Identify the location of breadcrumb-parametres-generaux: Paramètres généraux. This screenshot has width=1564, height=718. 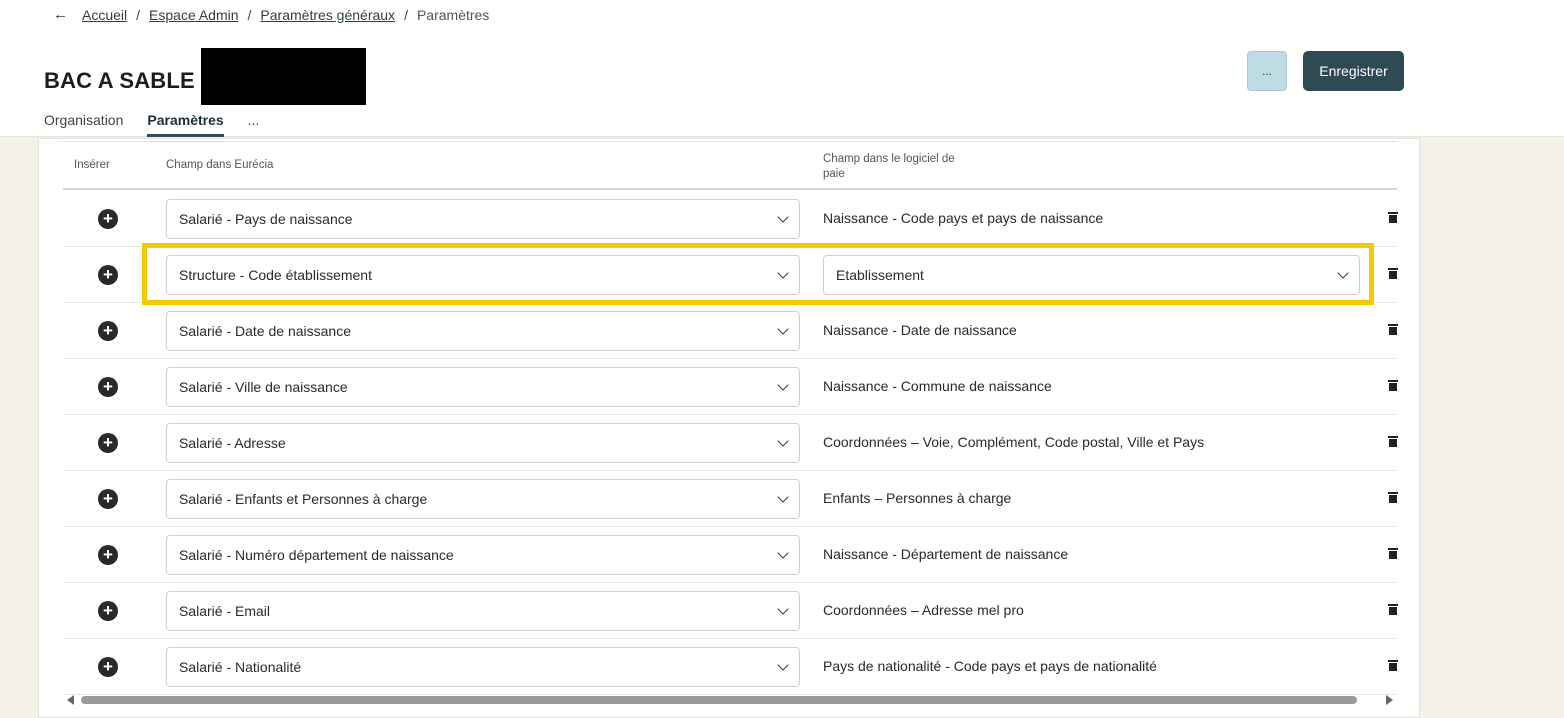
(327, 15).